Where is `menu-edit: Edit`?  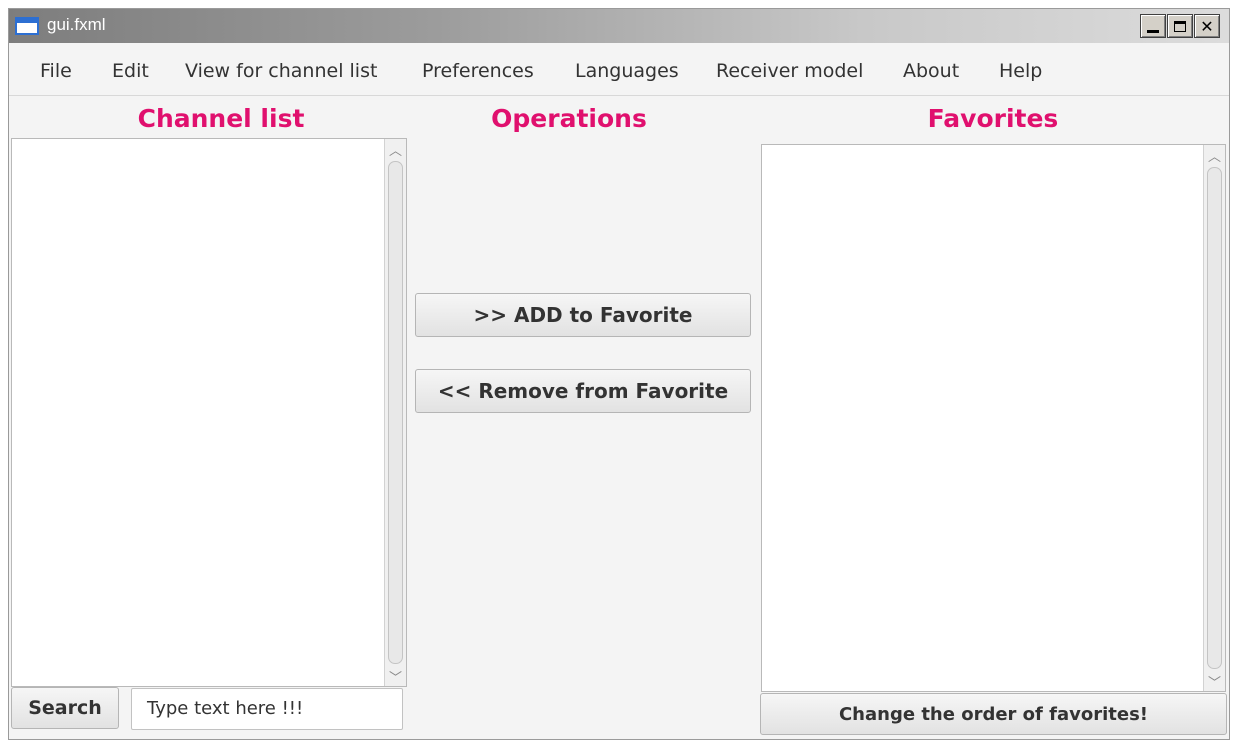
menu-edit: Edit is located at coordinates (130, 71).